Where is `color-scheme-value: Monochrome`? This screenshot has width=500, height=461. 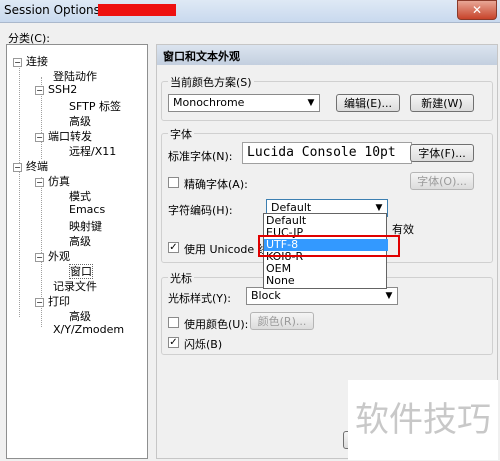
color-scheme-value: Monochrome is located at coordinates (209, 102).